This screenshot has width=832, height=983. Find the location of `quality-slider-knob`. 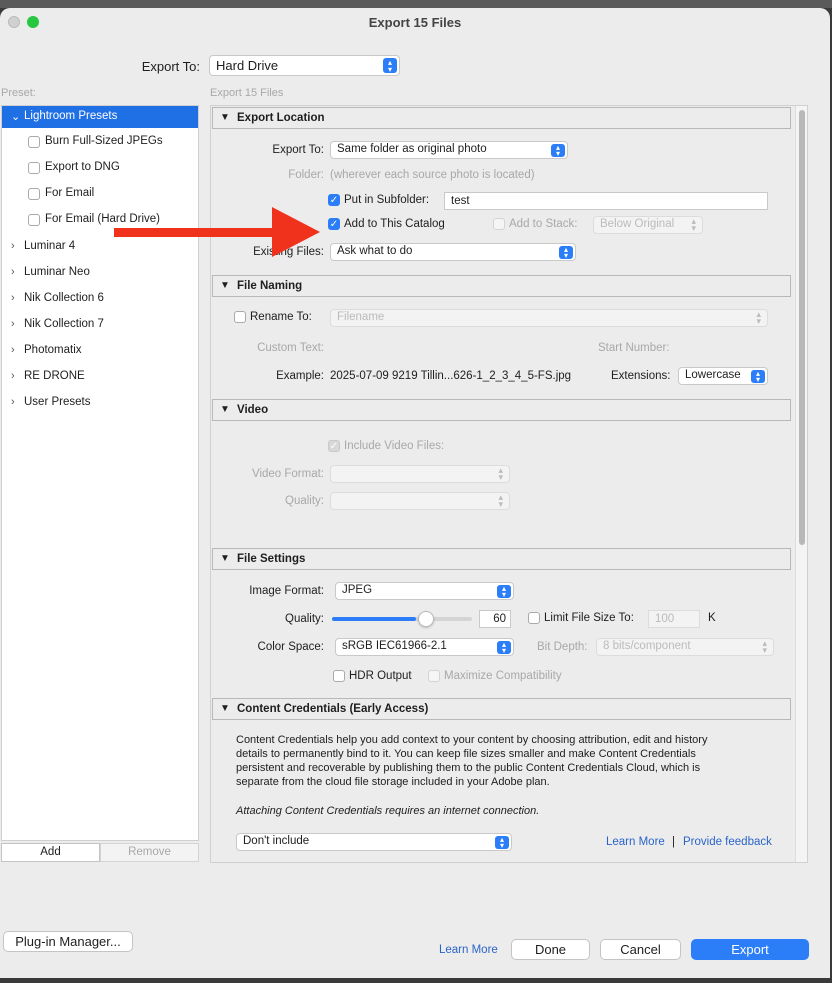

quality-slider-knob is located at coordinates (426, 619).